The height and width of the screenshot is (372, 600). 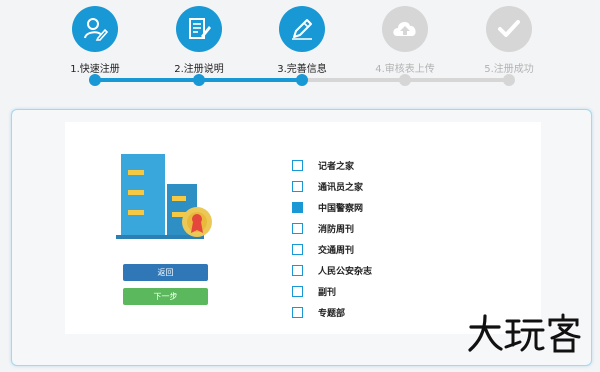 I want to click on step-register-success: 5.注册成功, so click(x=509, y=40).